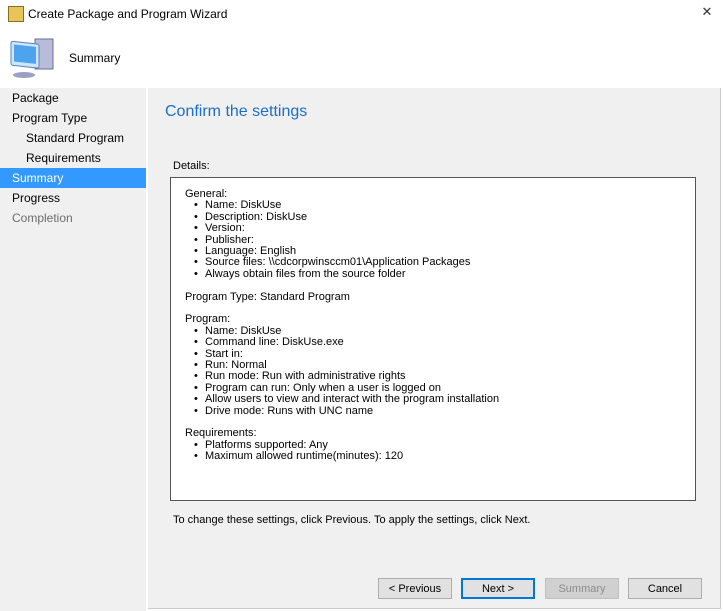 The width and height of the screenshot is (723, 611). I want to click on nav-item-program-type: Program Type, so click(73, 118).